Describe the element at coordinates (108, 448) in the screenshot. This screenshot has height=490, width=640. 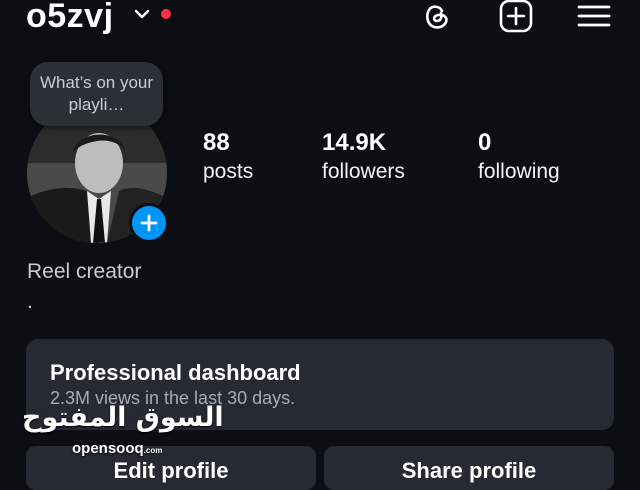
I see `watermark-latin-text: opensooq` at that location.